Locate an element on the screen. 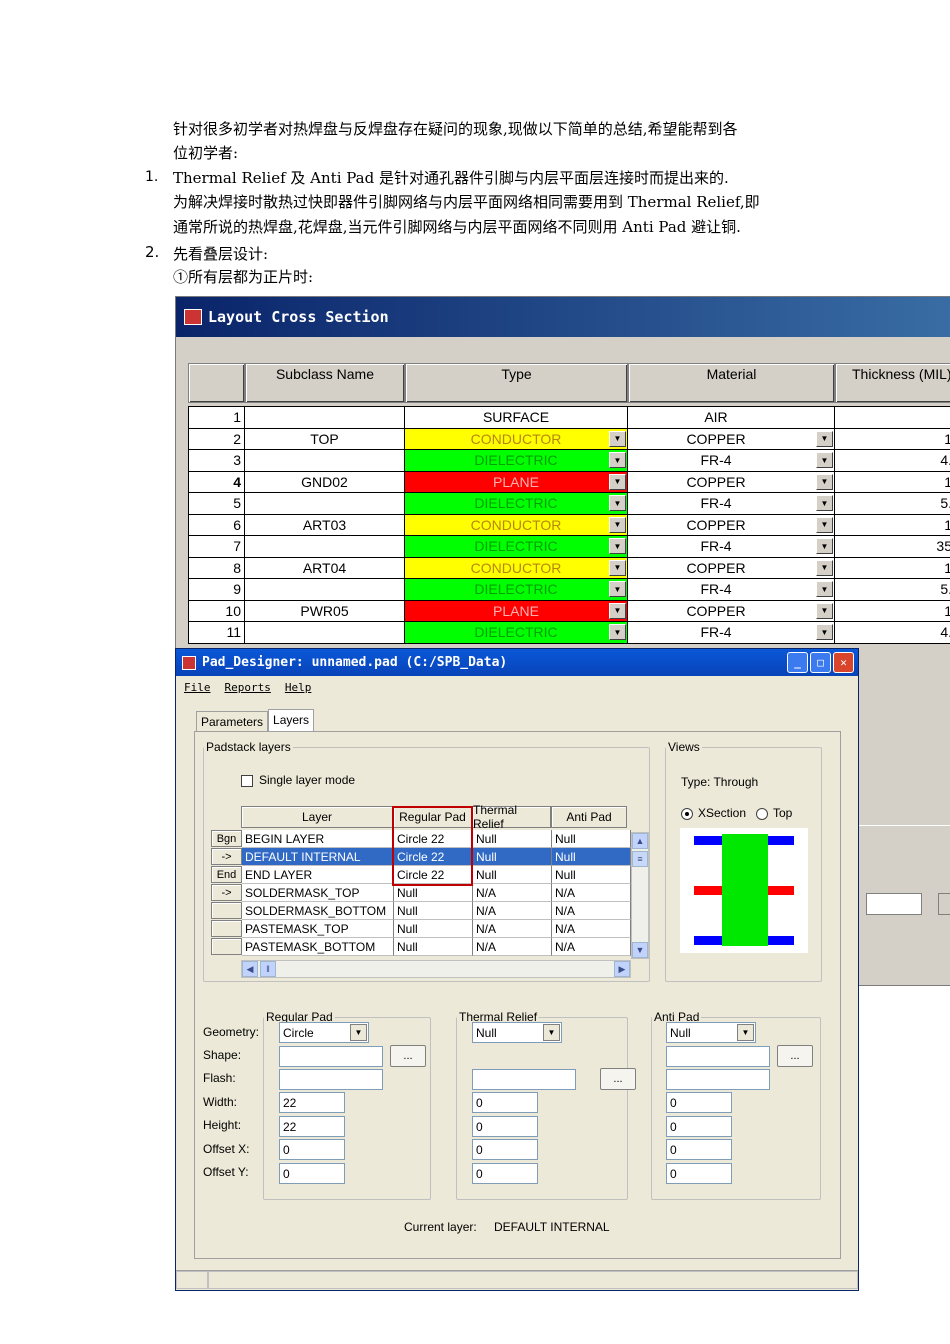 The height and width of the screenshot is (1344, 950). lcs-header-material: Material is located at coordinates (731, 383).